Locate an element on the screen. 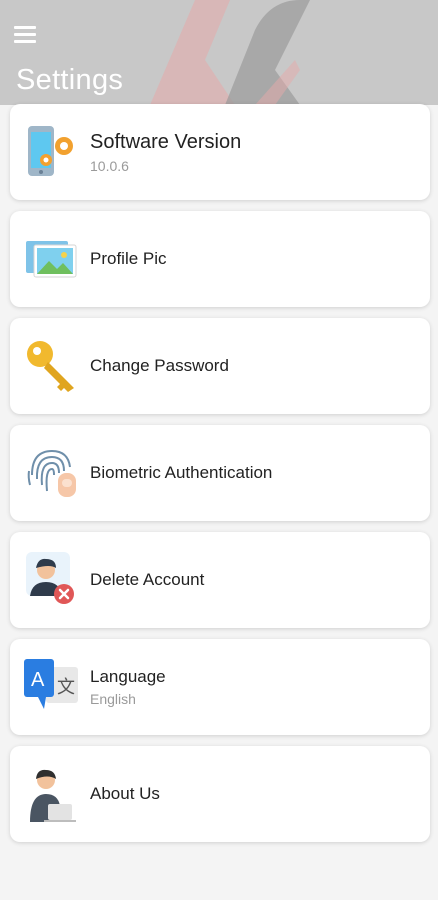 The width and height of the screenshot is (438, 900). key-icon is located at coordinates (50, 366).